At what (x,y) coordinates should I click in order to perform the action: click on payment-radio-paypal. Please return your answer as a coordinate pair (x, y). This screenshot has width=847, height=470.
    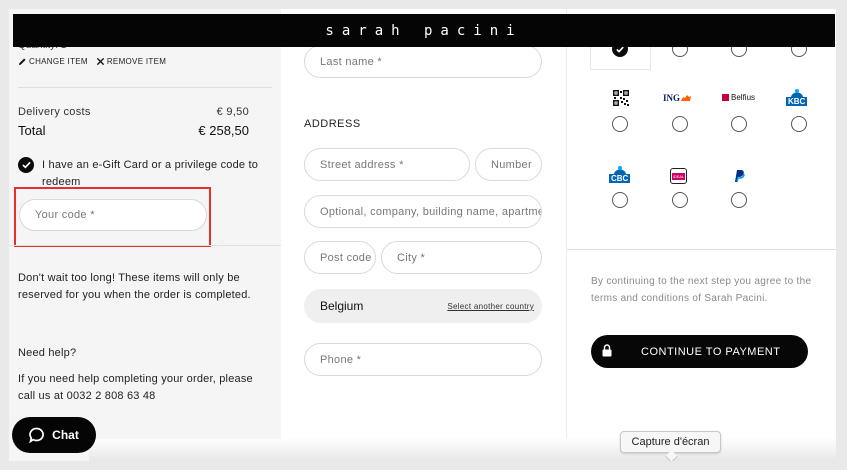
    Looking at the image, I should click on (739, 200).